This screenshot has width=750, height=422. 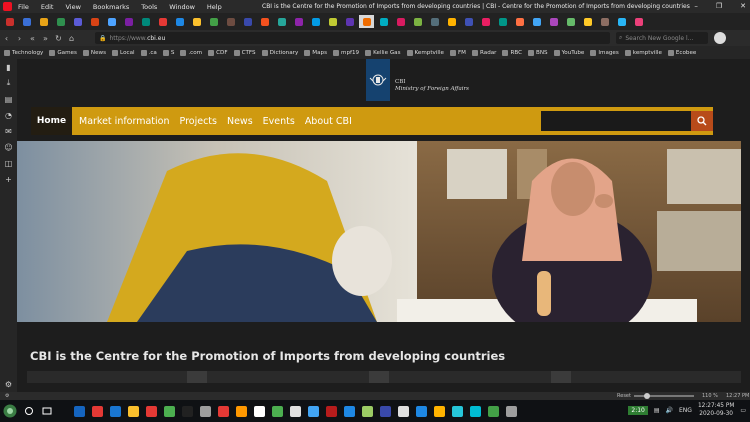 What do you see at coordinates (7, 396) in the screenshot?
I see `settings-icon: ⚙` at bounding box center [7, 396].